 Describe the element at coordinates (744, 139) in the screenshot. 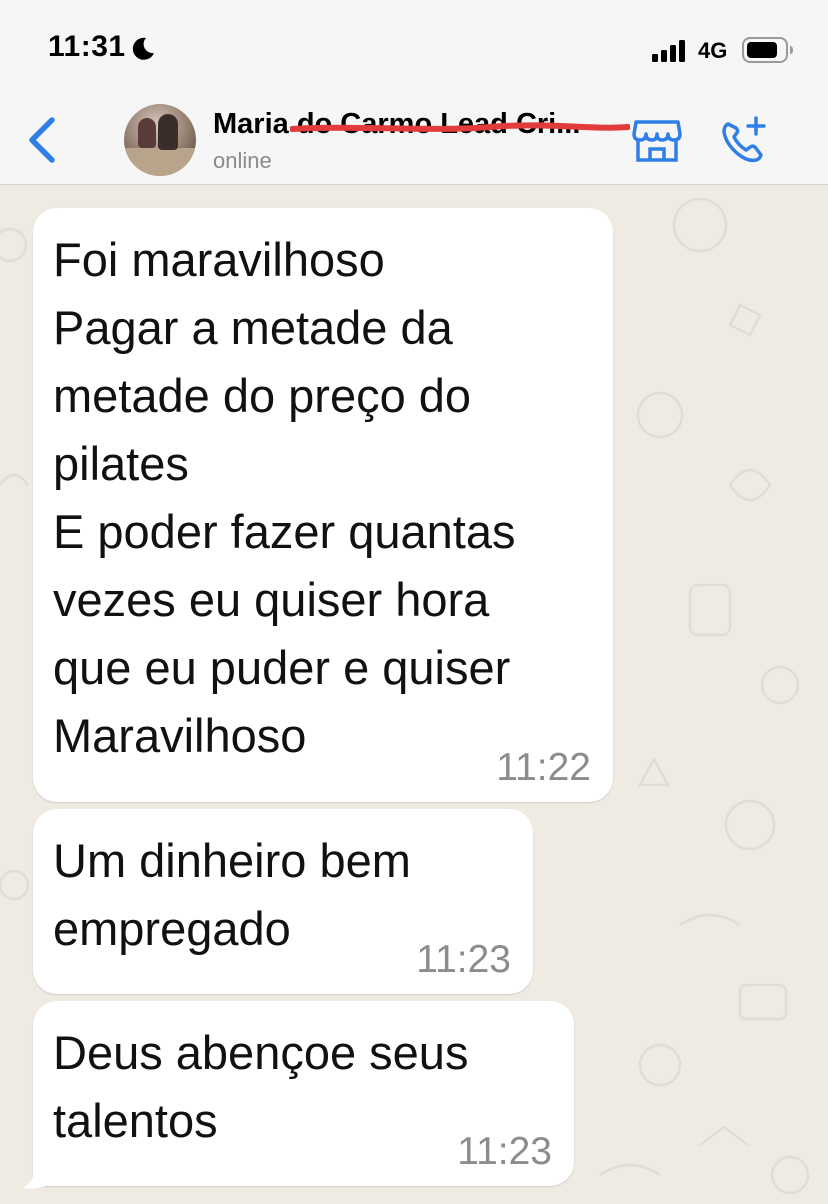

I see `add-call-icon` at that location.